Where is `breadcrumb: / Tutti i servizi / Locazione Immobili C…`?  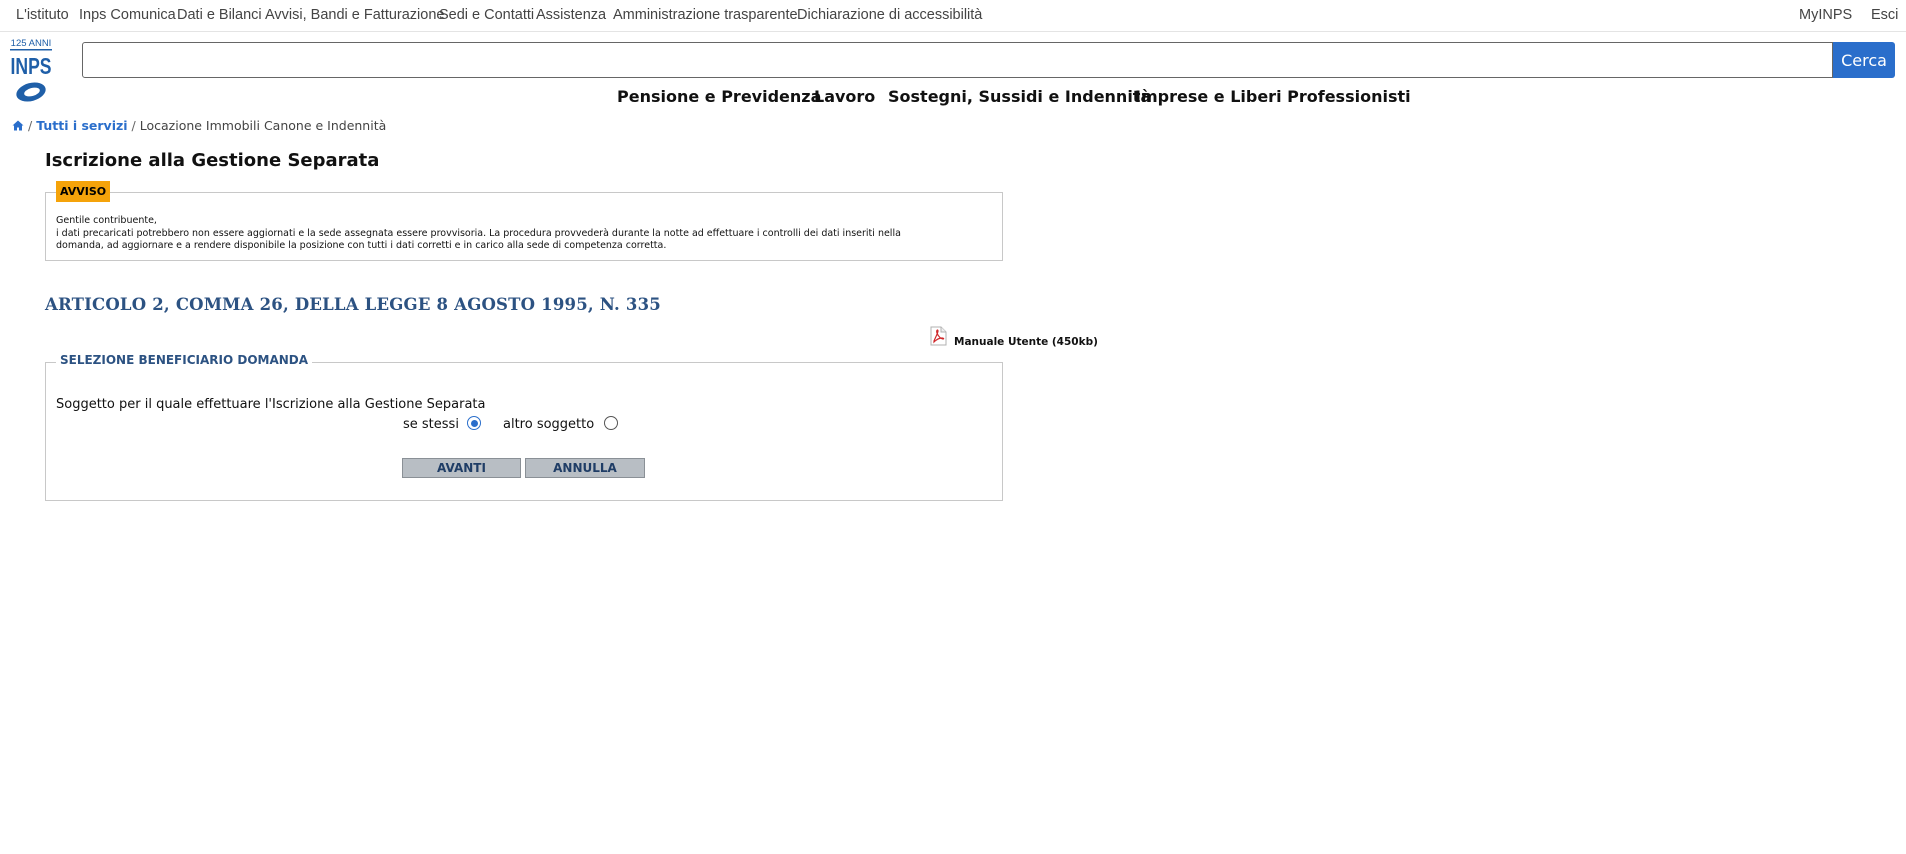 breadcrumb: / Tutti i servizi / Locazione Immobili C… is located at coordinates (199, 125).